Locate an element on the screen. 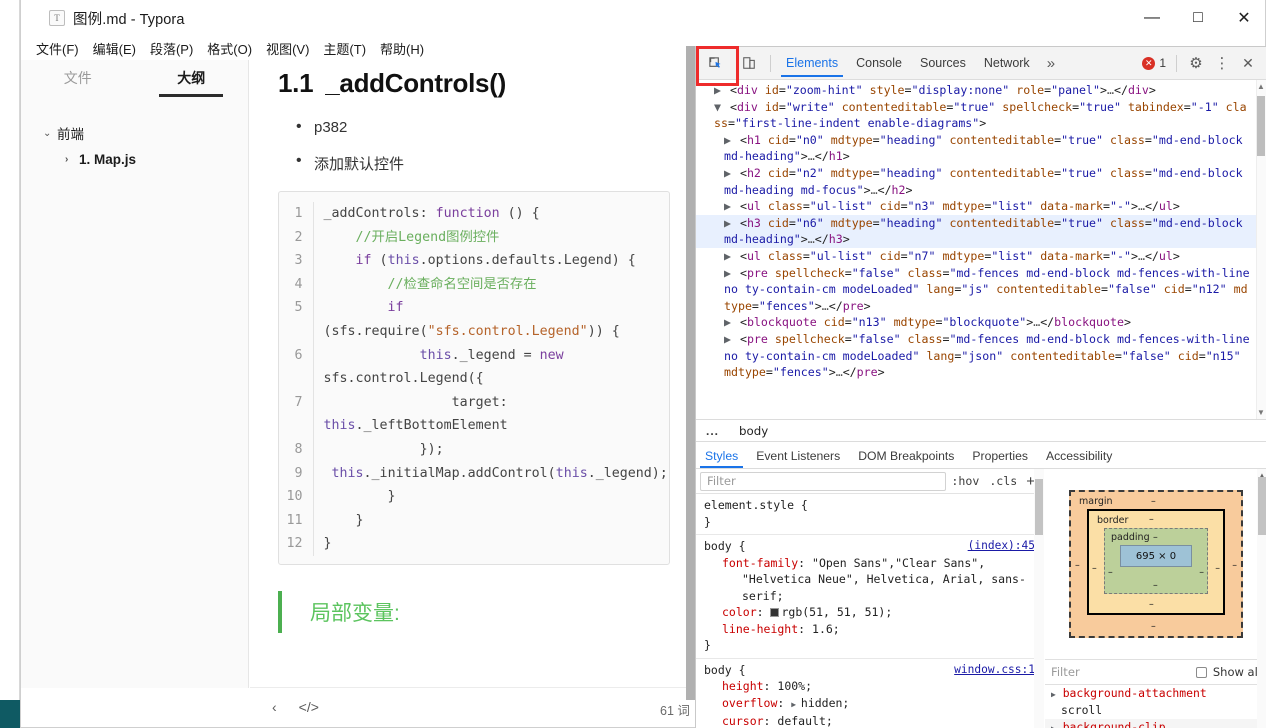  style-property-value: 1.6; is located at coordinates (826, 629).